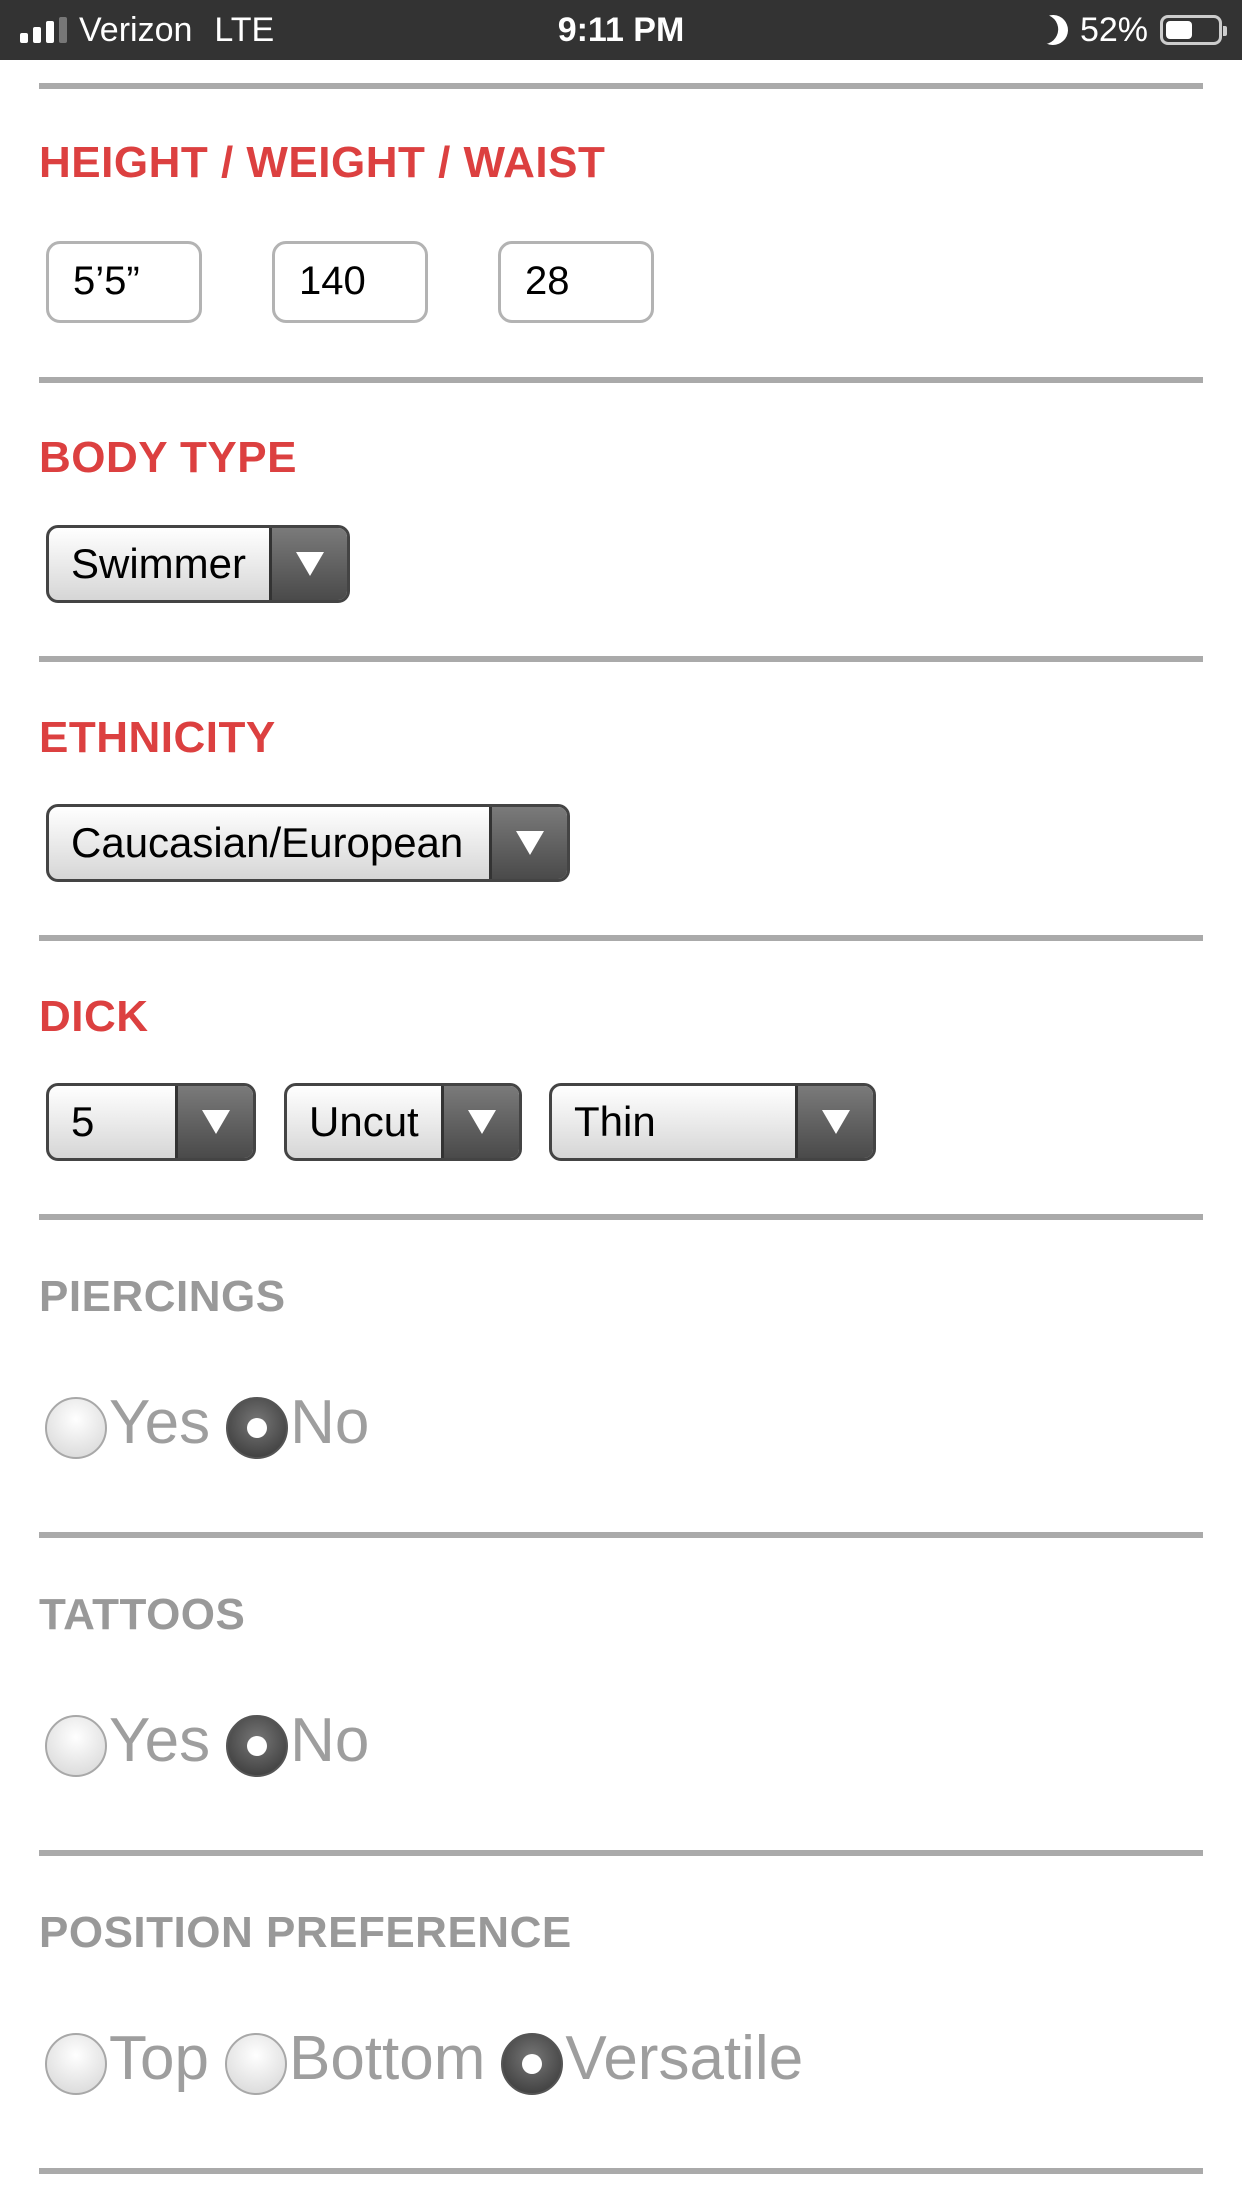 This screenshot has height=2208, width=1242. I want to click on battery-icon, so click(1193, 30).